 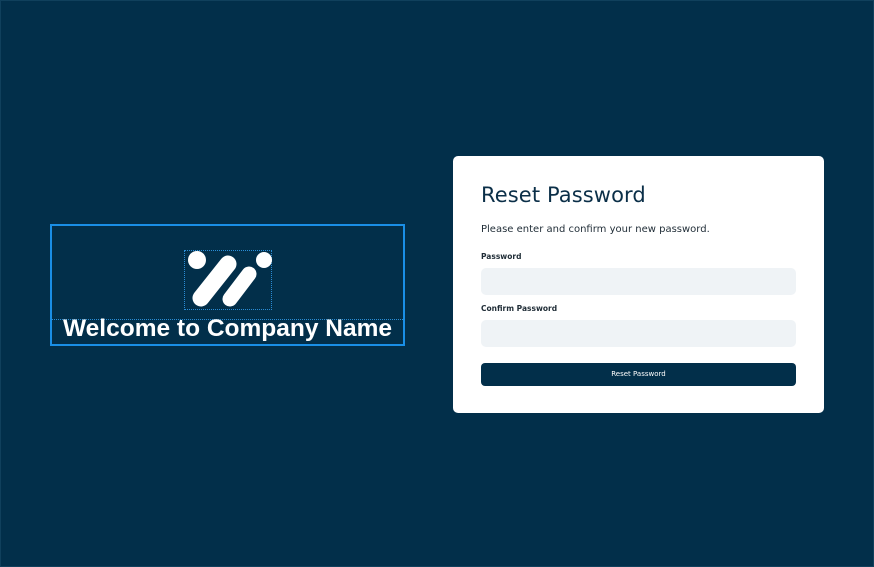 I want to click on confirm-password-input, so click(x=638, y=333).